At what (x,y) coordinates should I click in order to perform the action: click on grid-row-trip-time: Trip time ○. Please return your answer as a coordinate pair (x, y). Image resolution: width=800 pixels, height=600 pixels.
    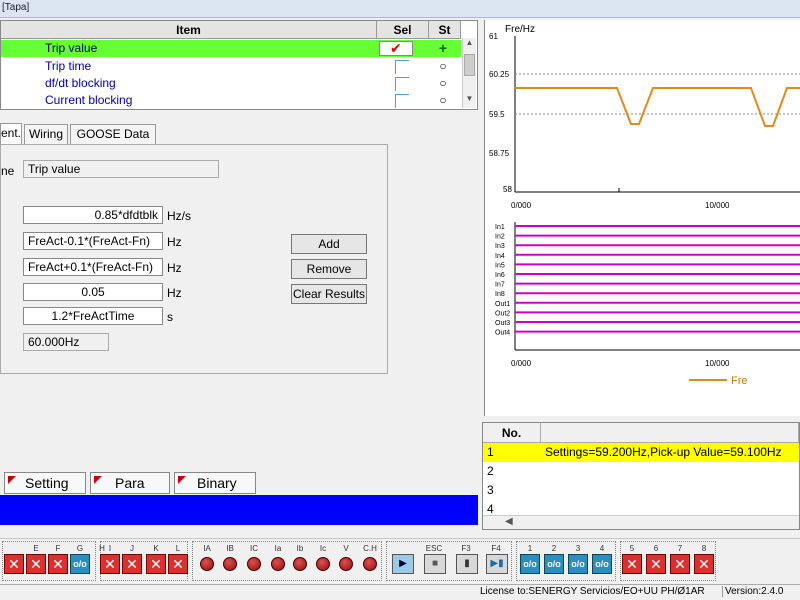
    Looking at the image, I should click on (231, 66).